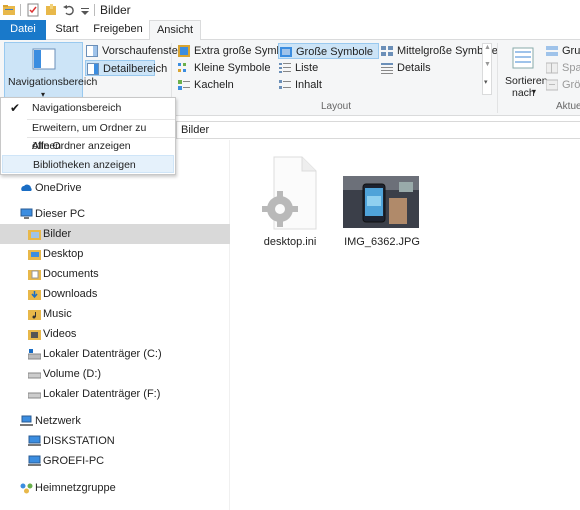 The image size is (580, 510). What do you see at coordinates (524, 70) in the screenshot?
I see `sortieren-button: Sortieren nach ▾` at bounding box center [524, 70].